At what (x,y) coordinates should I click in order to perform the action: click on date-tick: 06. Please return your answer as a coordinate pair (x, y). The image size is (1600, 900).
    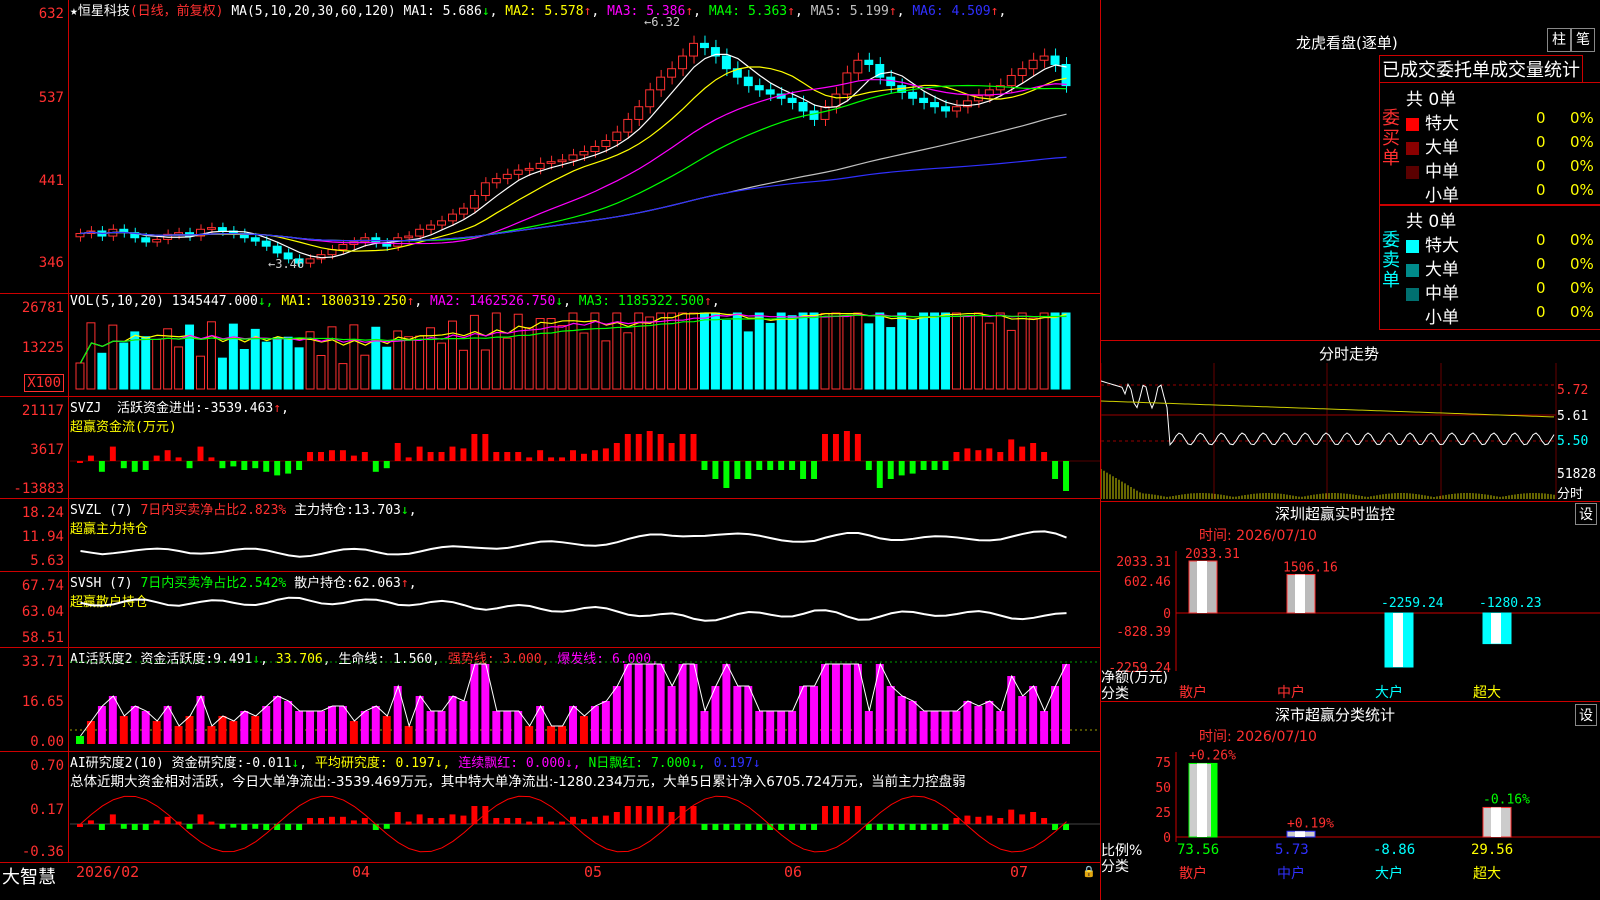
    Looking at the image, I should click on (793, 872).